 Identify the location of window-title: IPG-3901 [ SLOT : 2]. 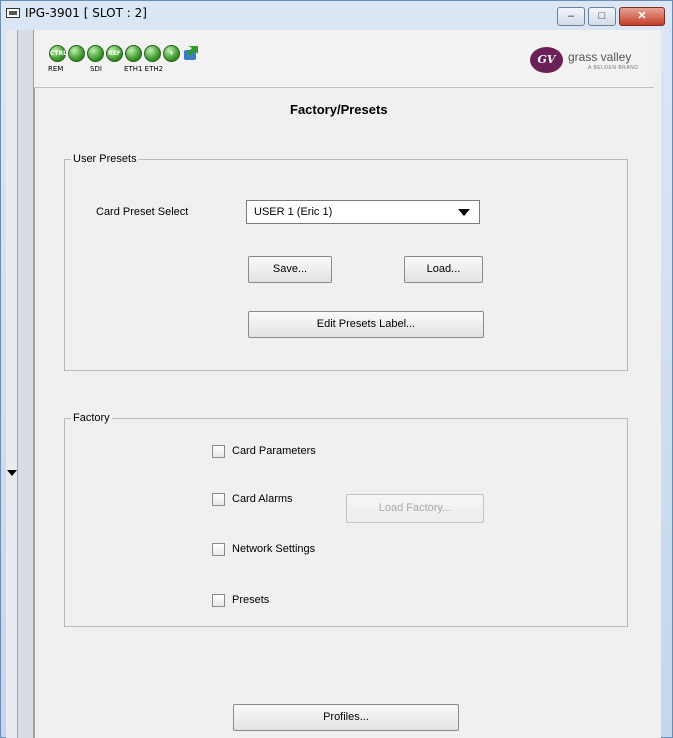
(86, 13).